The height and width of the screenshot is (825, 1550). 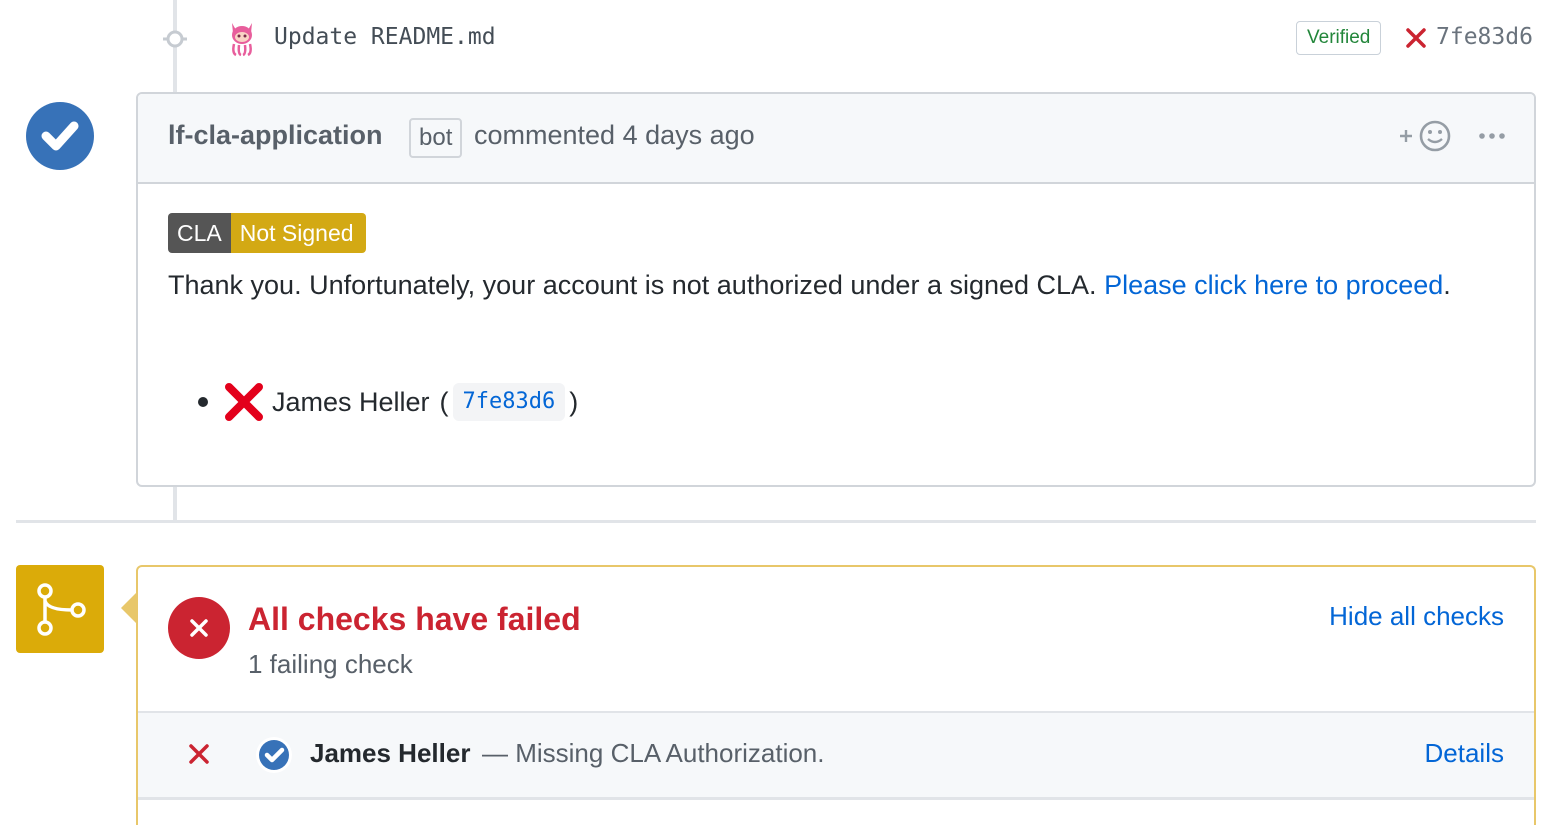 I want to click on check-name: James Heller, so click(x=390, y=753).